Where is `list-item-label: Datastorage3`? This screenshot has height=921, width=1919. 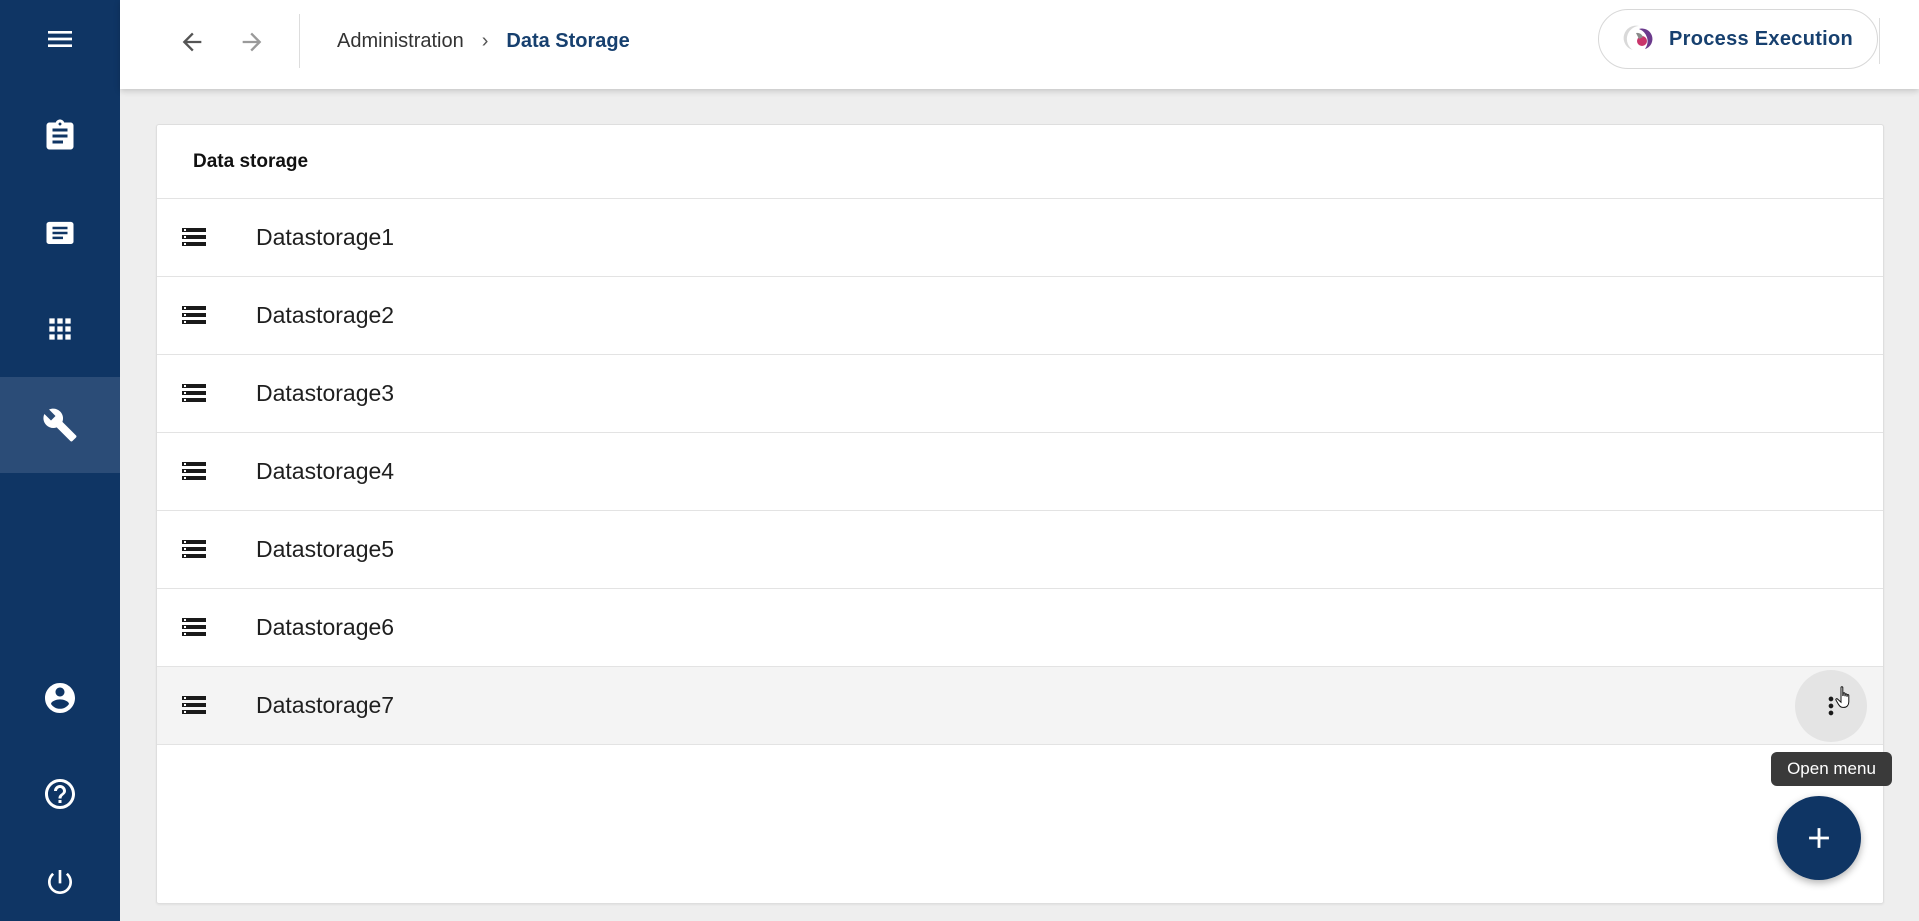 list-item-label: Datastorage3 is located at coordinates (325, 393).